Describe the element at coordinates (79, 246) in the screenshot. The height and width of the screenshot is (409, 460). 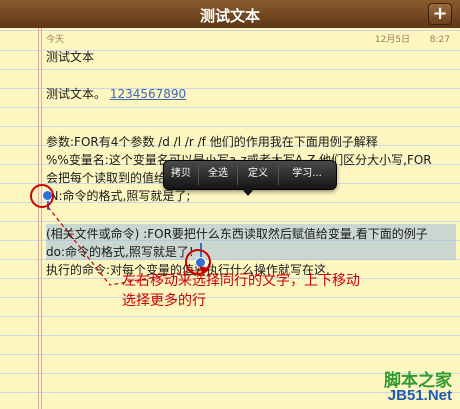
I see `annotation-dashed-line` at that location.